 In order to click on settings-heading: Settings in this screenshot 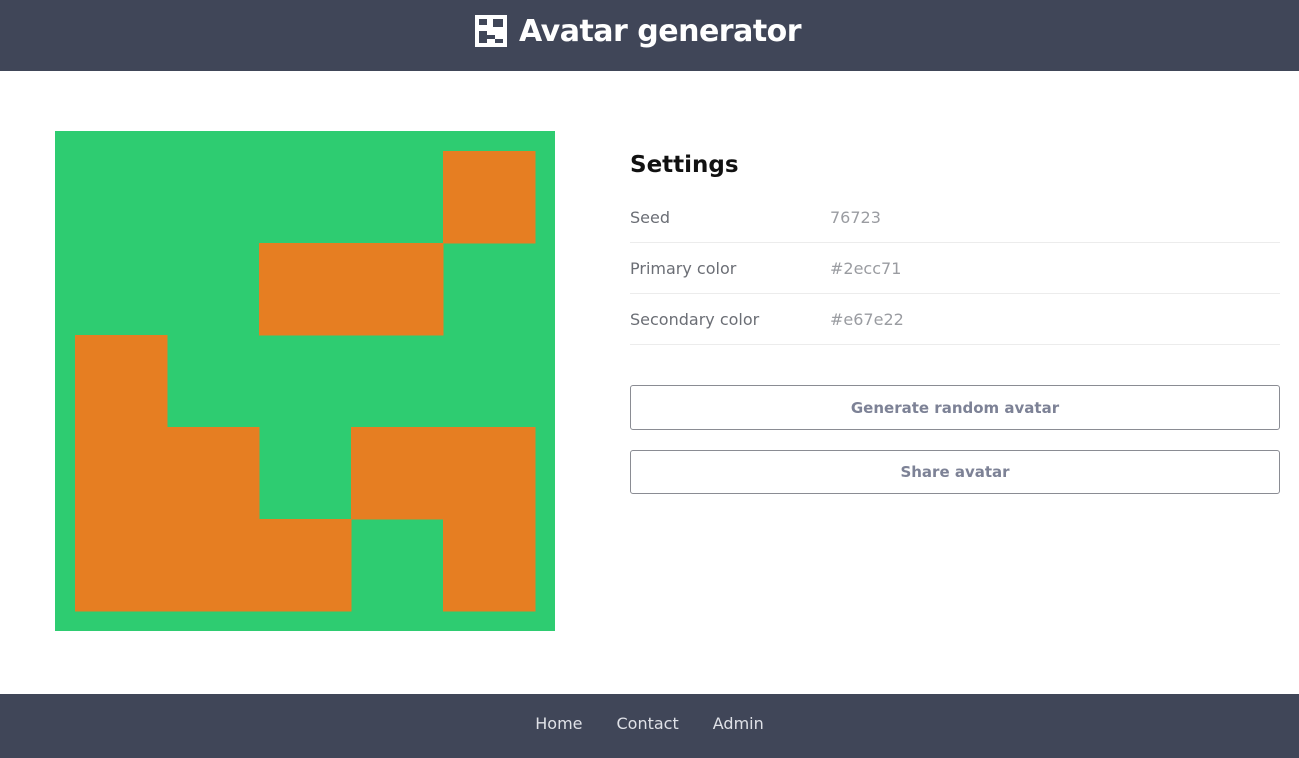, I will do `click(684, 165)`.